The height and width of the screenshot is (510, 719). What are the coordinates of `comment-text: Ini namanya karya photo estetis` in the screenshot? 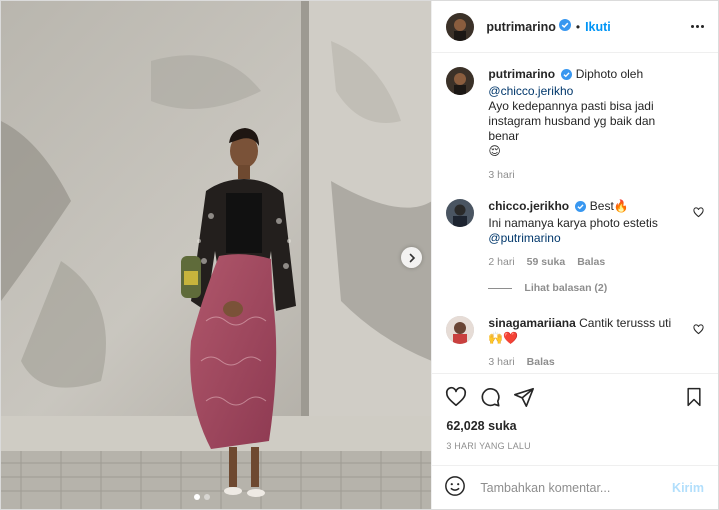 It's located at (573, 223).